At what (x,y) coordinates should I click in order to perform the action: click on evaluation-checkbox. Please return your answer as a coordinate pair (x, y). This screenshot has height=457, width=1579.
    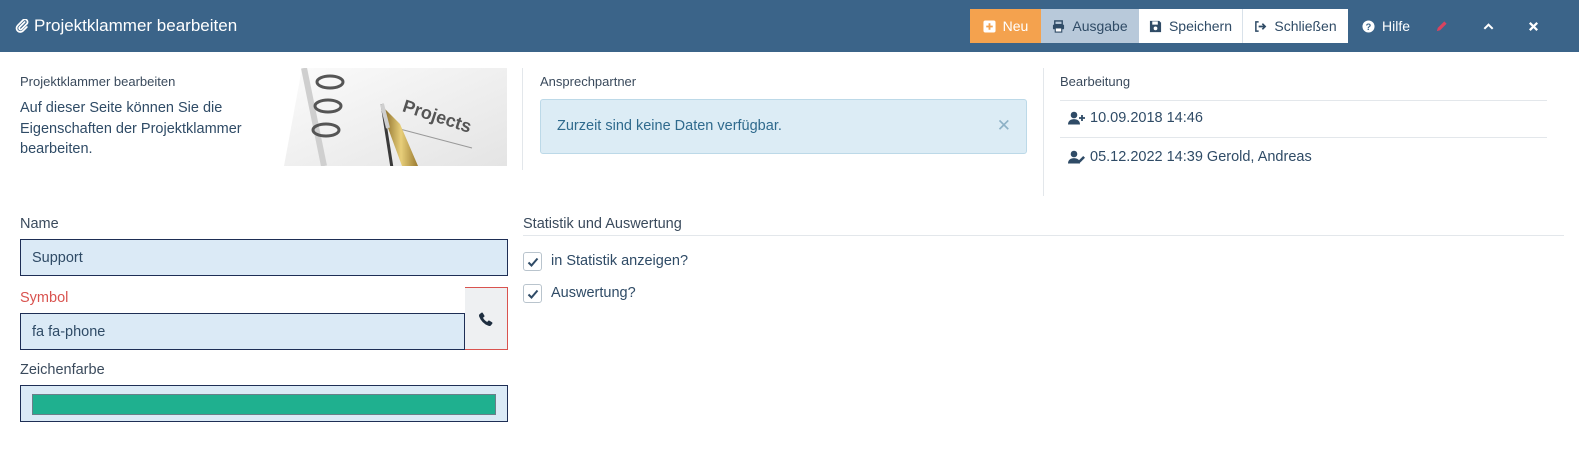
    Looking at the image, I should click on (532, 293).